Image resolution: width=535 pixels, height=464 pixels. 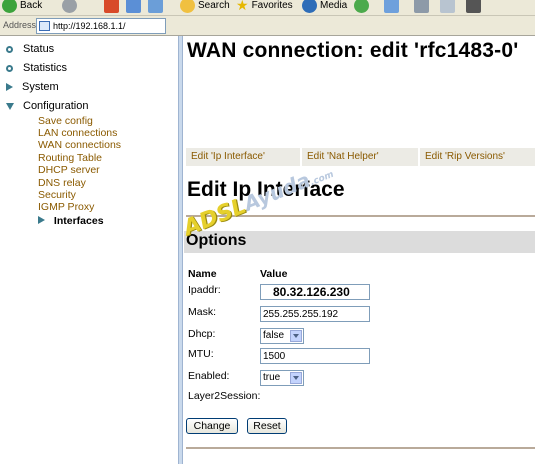 What do you see at coordinates (201, 354) in the screenshot?
I see `mtu-label: MTU:` at bounding box center [201, 354].